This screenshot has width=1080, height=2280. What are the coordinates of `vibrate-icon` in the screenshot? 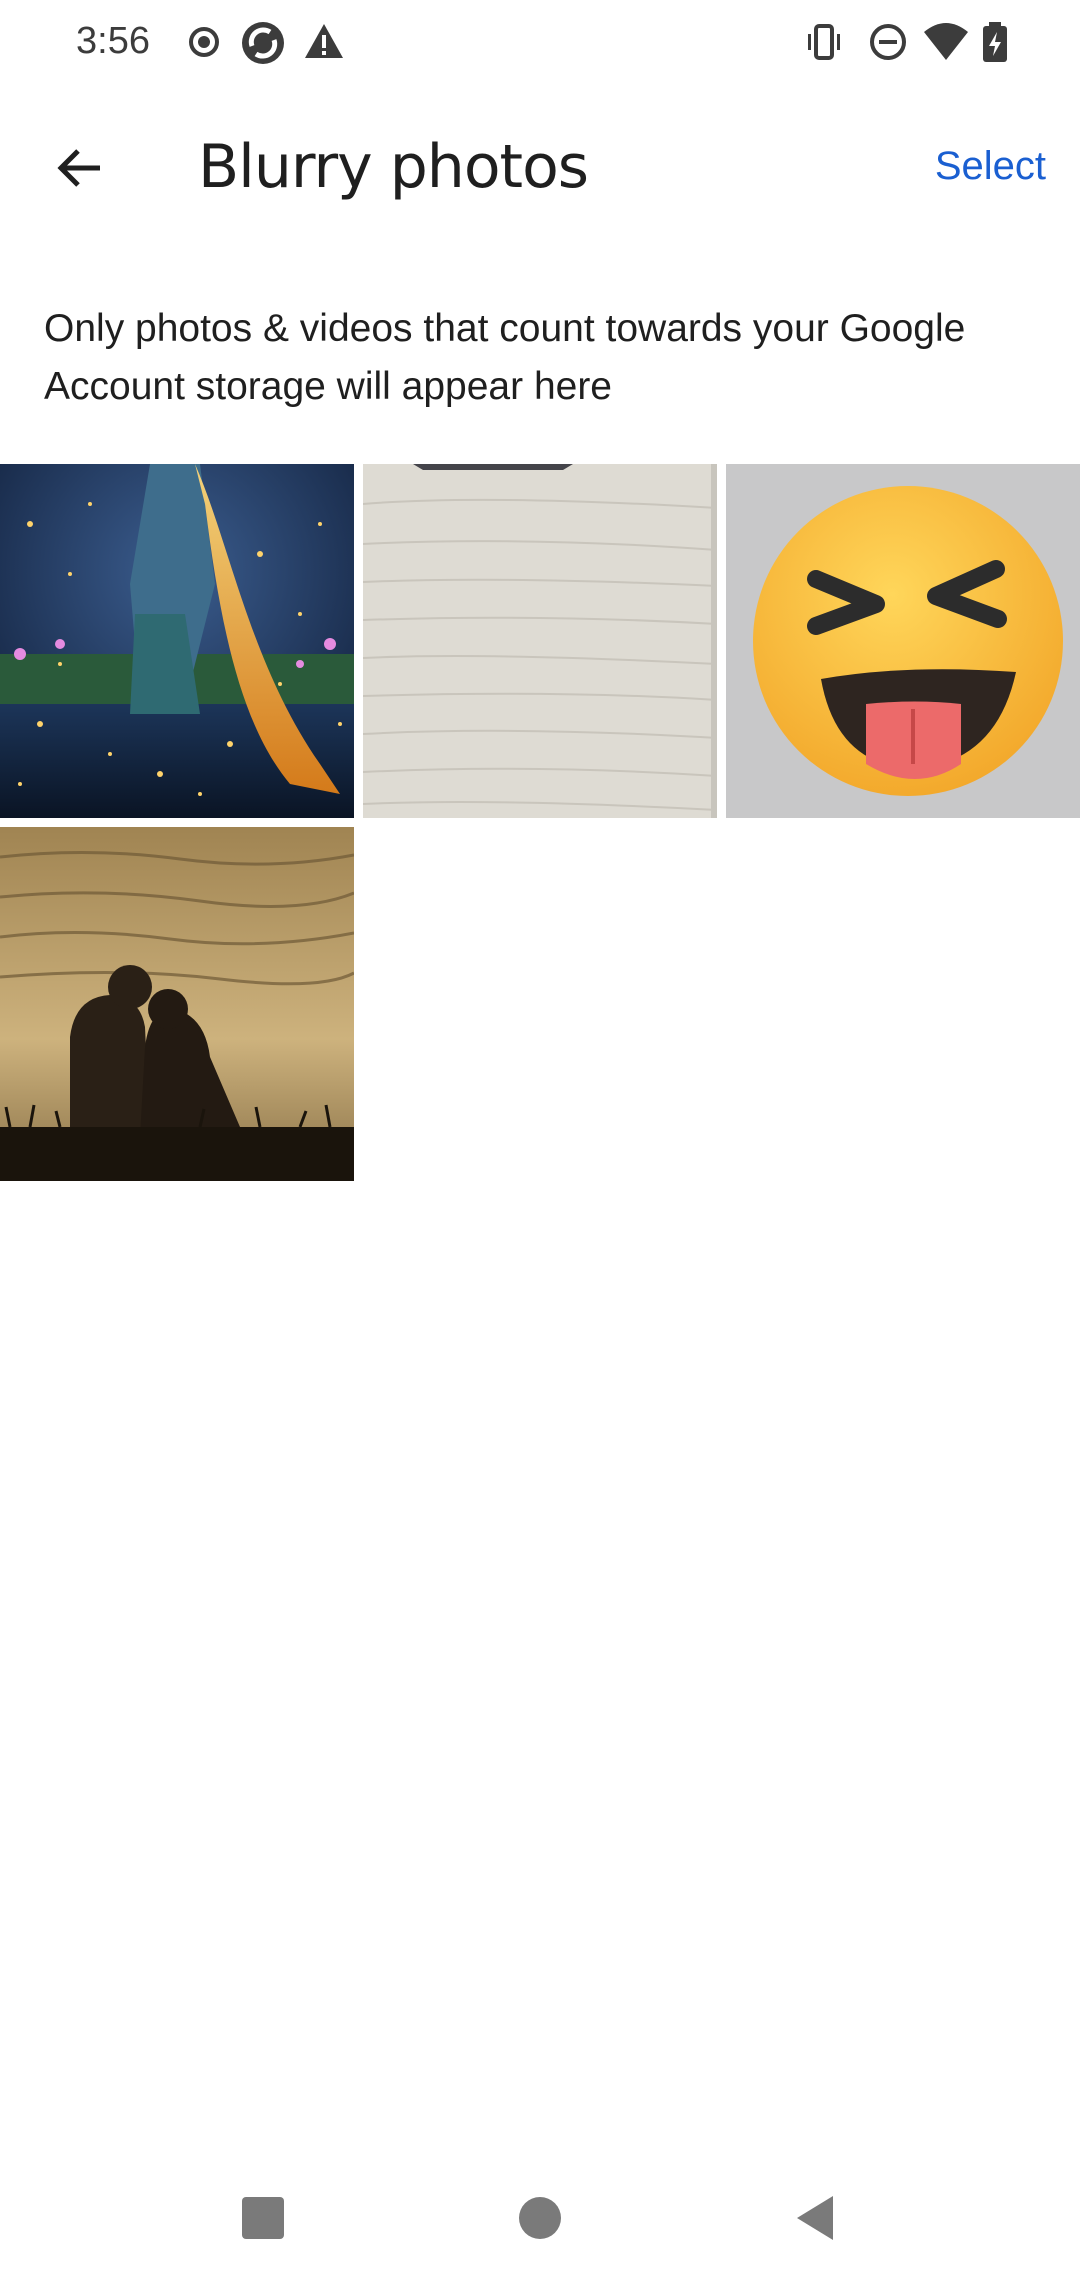 It's located at (824, 42).